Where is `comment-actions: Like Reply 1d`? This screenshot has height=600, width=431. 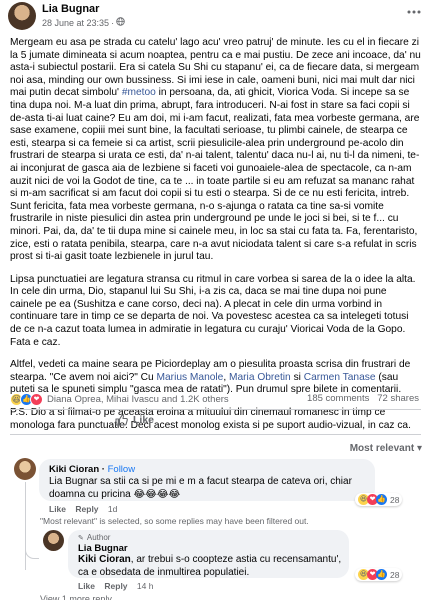 comment-actions: Like Reply 1d is located at coordinates (86, 509).